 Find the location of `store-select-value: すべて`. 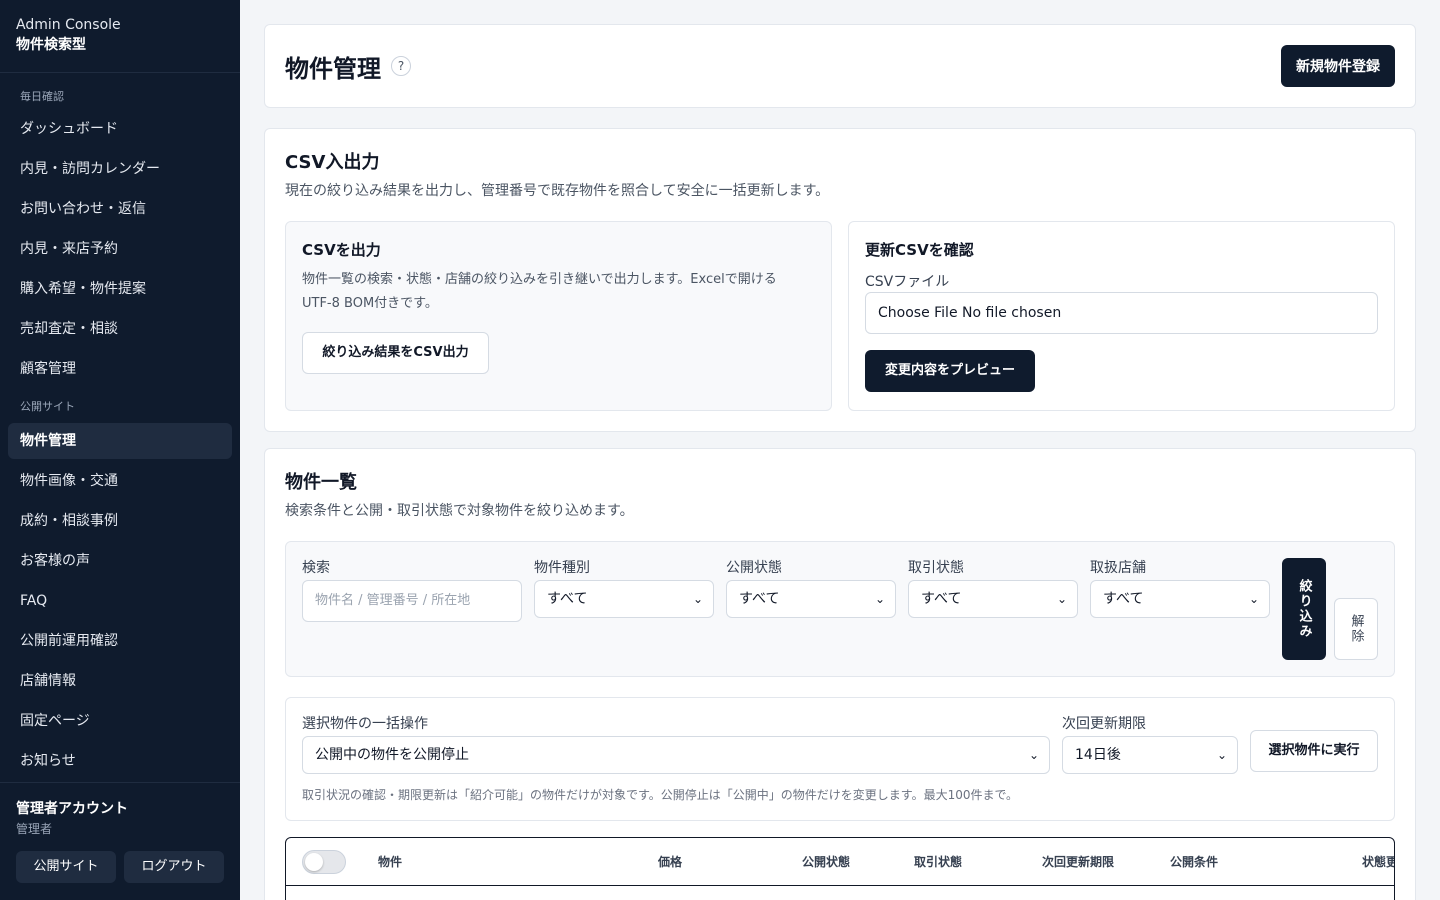

store-select-value: すべて is located at coordinates (1123, 599).